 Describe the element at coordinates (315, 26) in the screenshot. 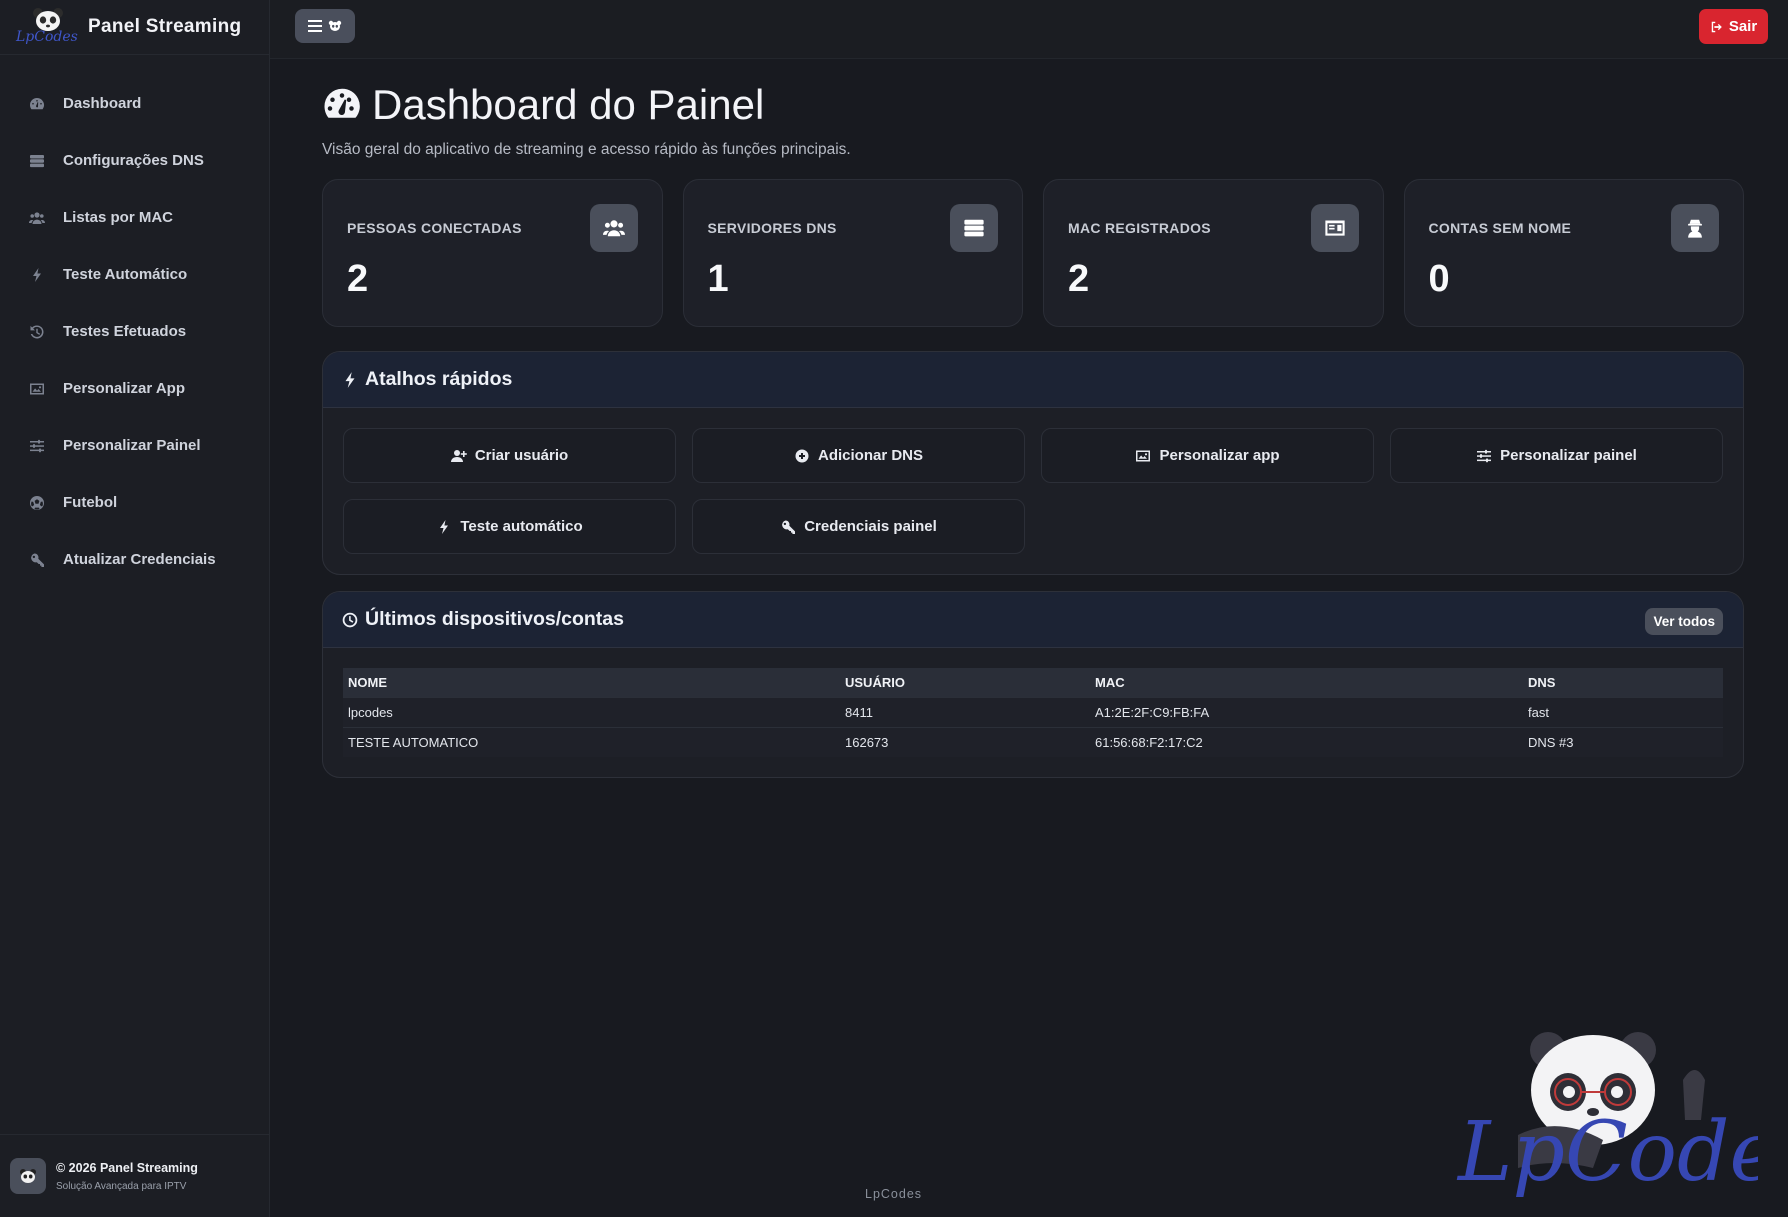

I see `hamburger-icon` at that location.